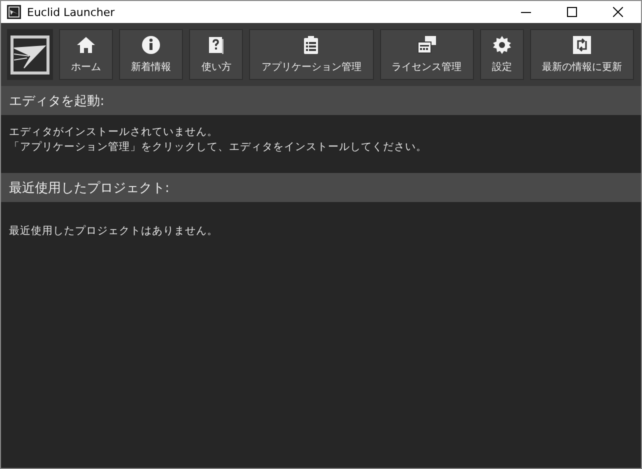 This screenshot has width=642, height=469. I want to click on section-header: 最近使用したプロジェクト:, so click(321, 187).